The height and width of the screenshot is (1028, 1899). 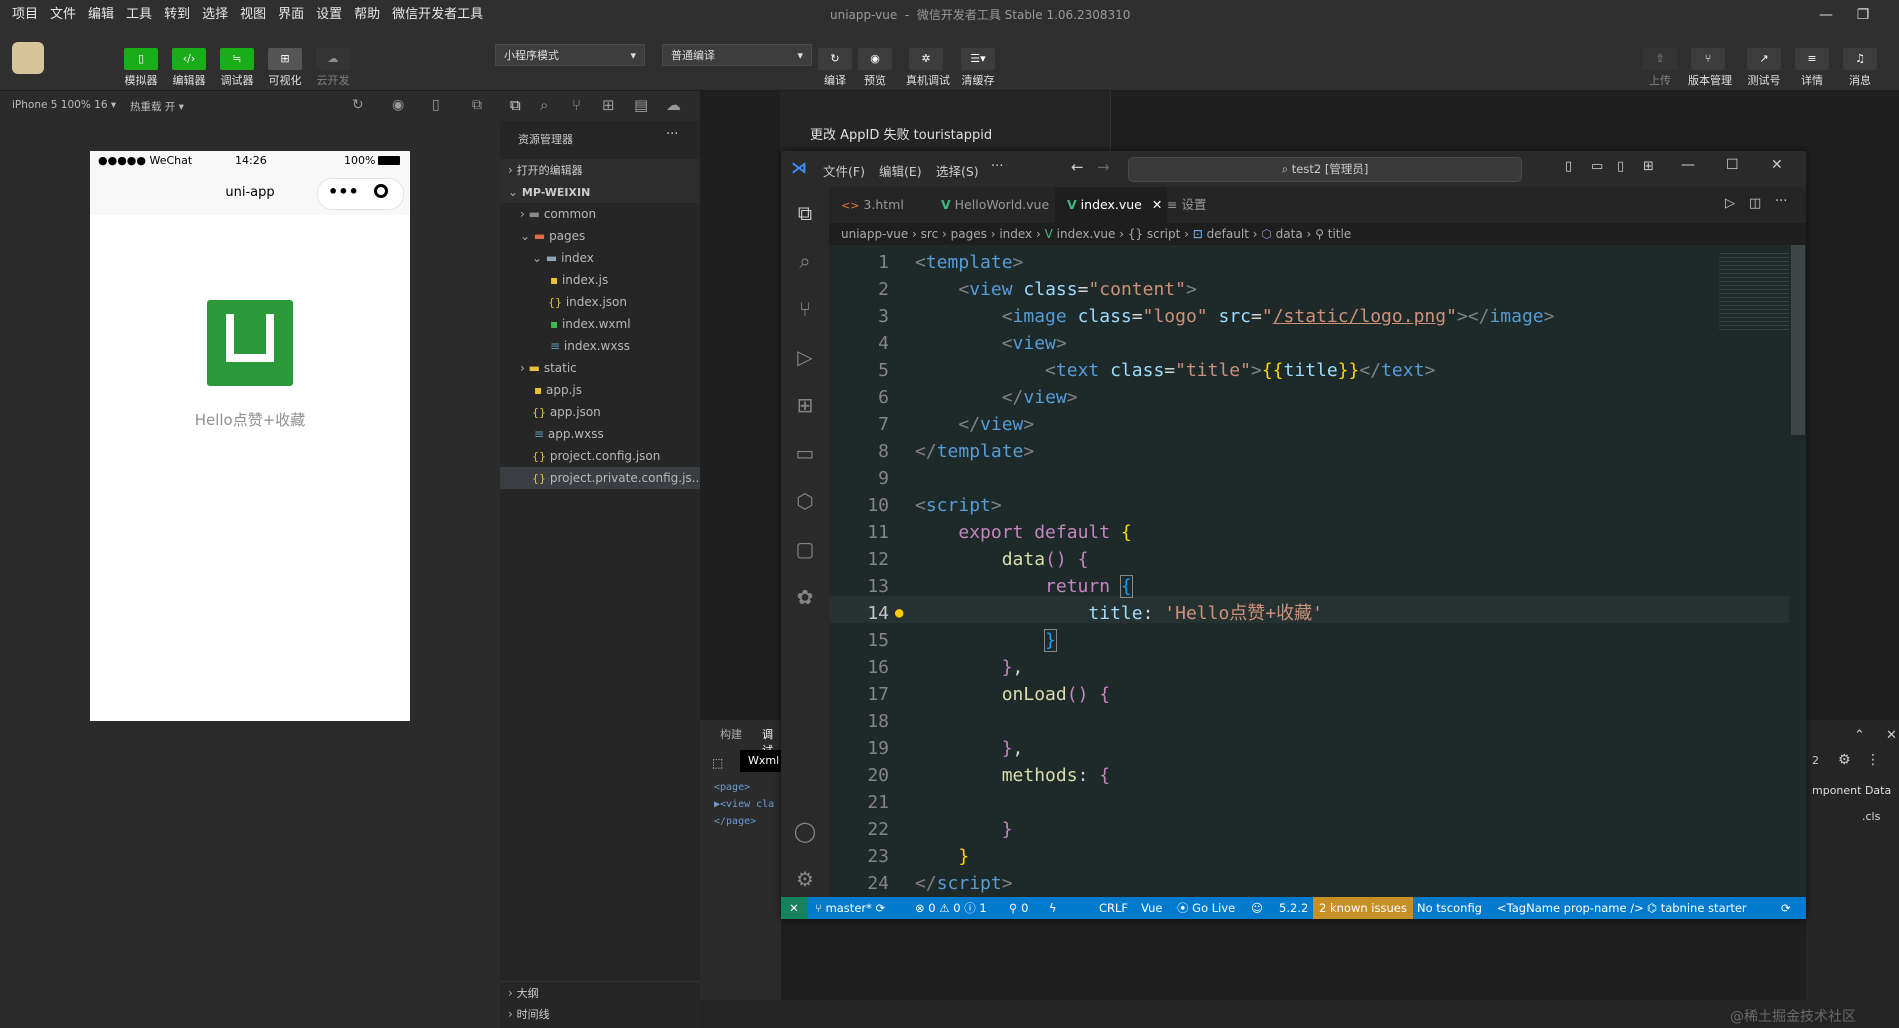 I want to click on tree-item-app-wxss: ≡ app.wxss, so click(x=600, y=434).